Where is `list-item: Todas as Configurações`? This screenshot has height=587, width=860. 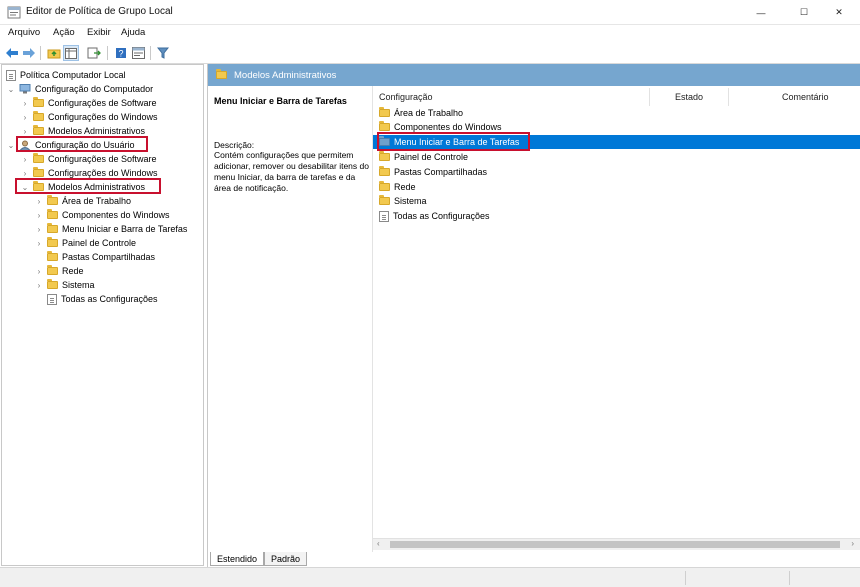
list-item: Todas as Configurações is located at coordinates (616, 216).